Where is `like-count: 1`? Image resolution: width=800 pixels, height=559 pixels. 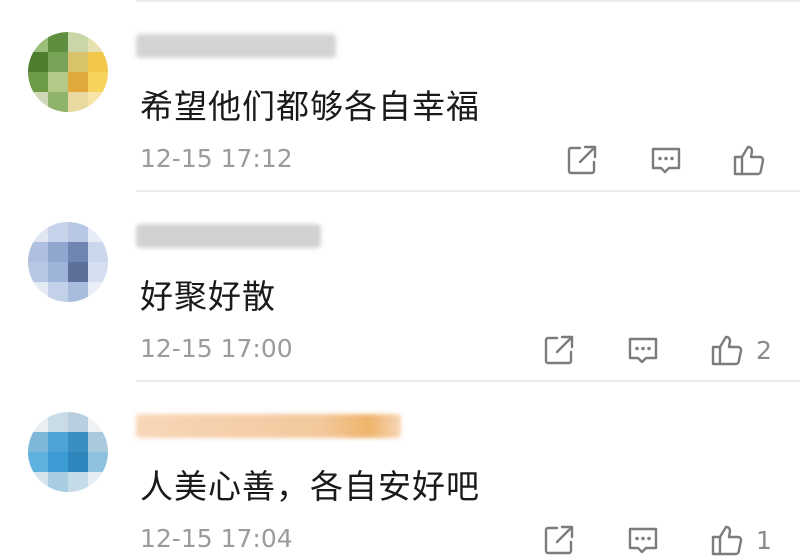
like-count: 1 is located at coordinates (764, 540).